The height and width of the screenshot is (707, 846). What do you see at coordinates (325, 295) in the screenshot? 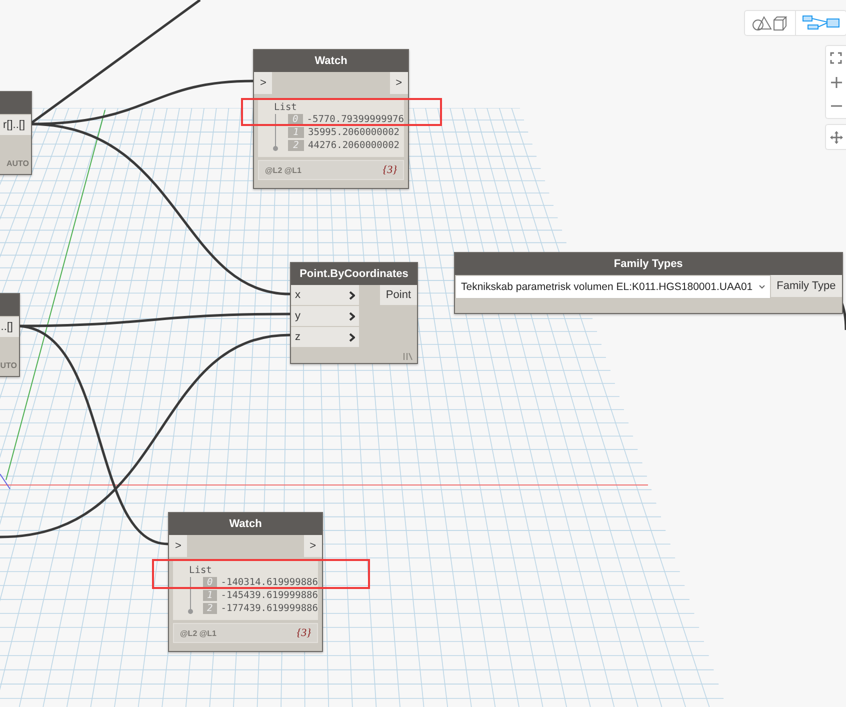
I see `input-port: x` at bounding box center [325, 295].